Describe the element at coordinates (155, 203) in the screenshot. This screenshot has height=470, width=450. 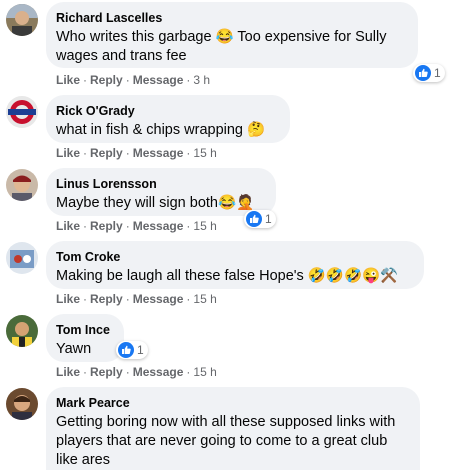
I see `comment-text: Maybe they will sign both😂🤦` at that location.